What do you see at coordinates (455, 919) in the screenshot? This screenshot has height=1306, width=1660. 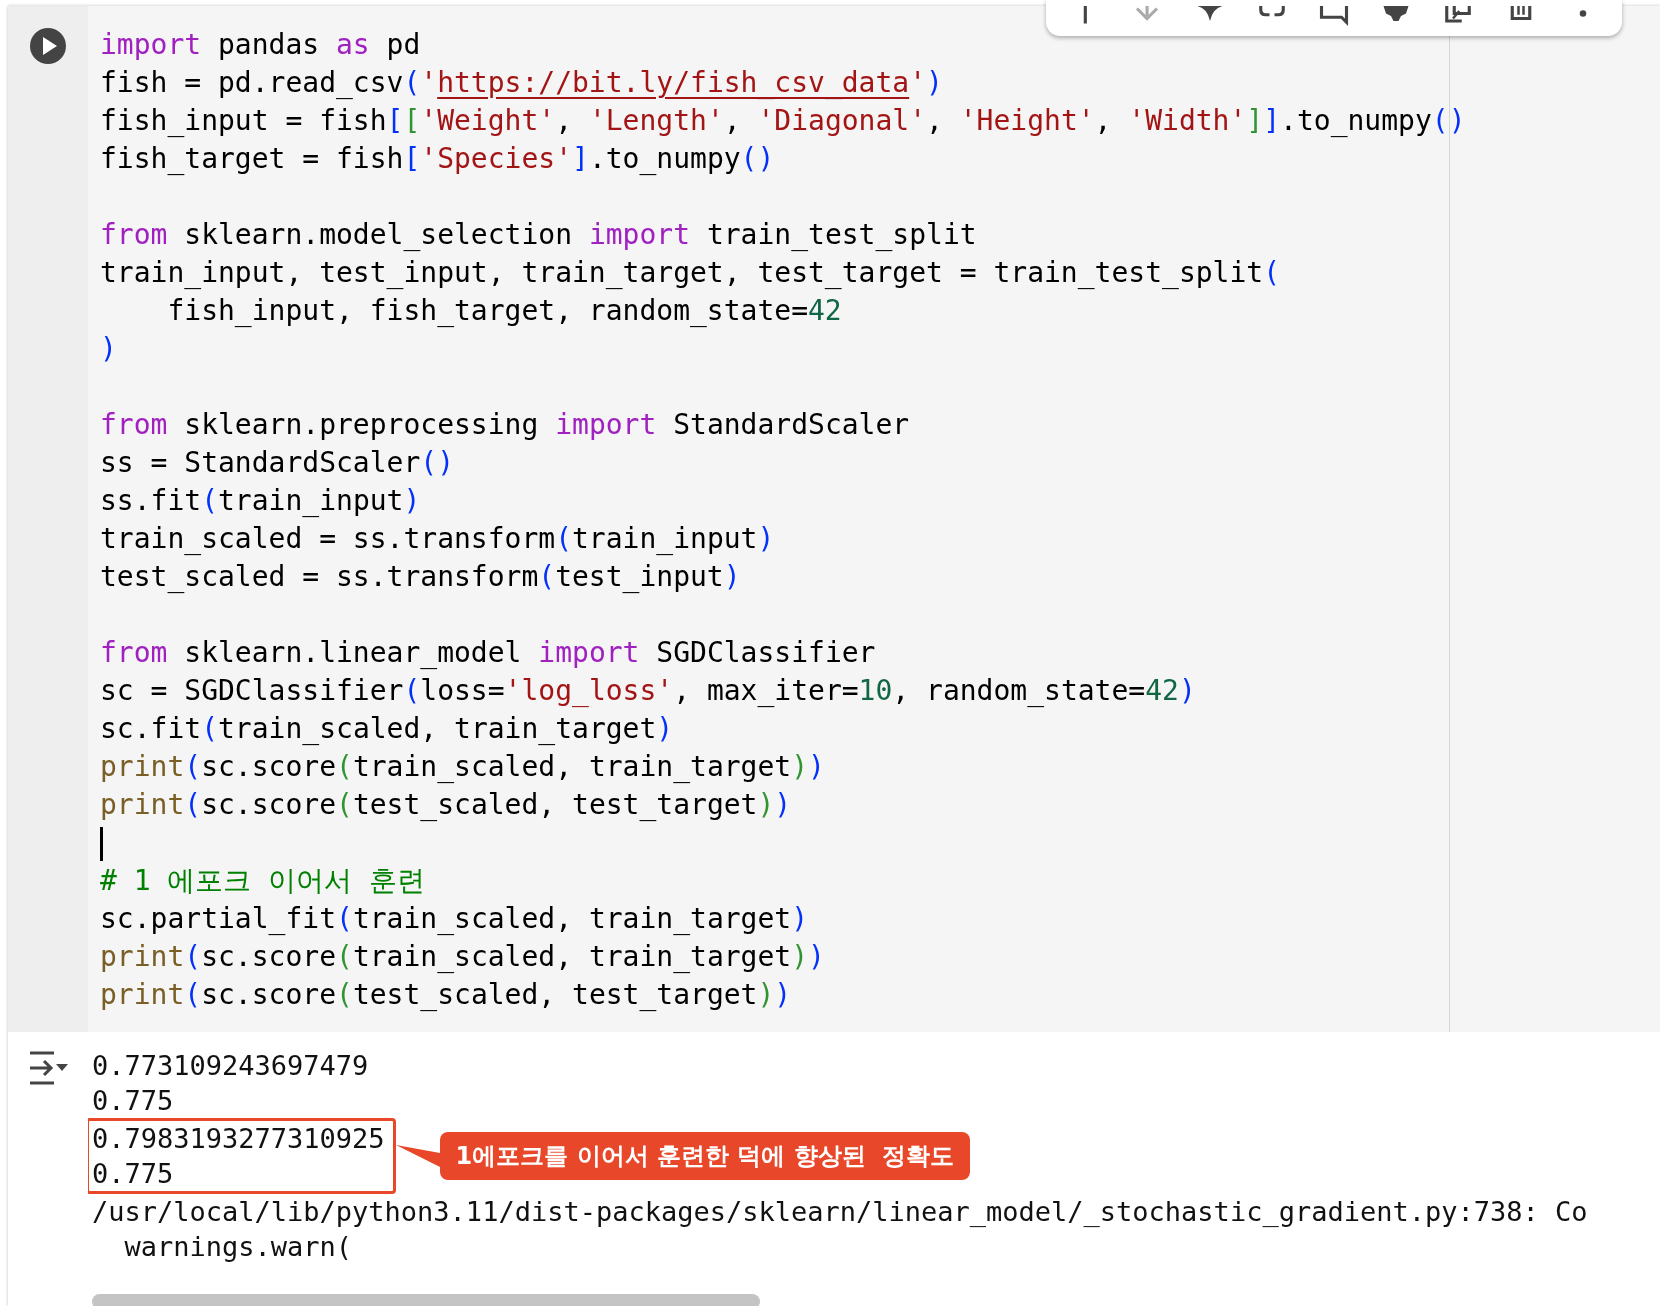 I see `code-line: sc.partial_fit(train_scaled, train_target)` at bounding box center [455, 919].